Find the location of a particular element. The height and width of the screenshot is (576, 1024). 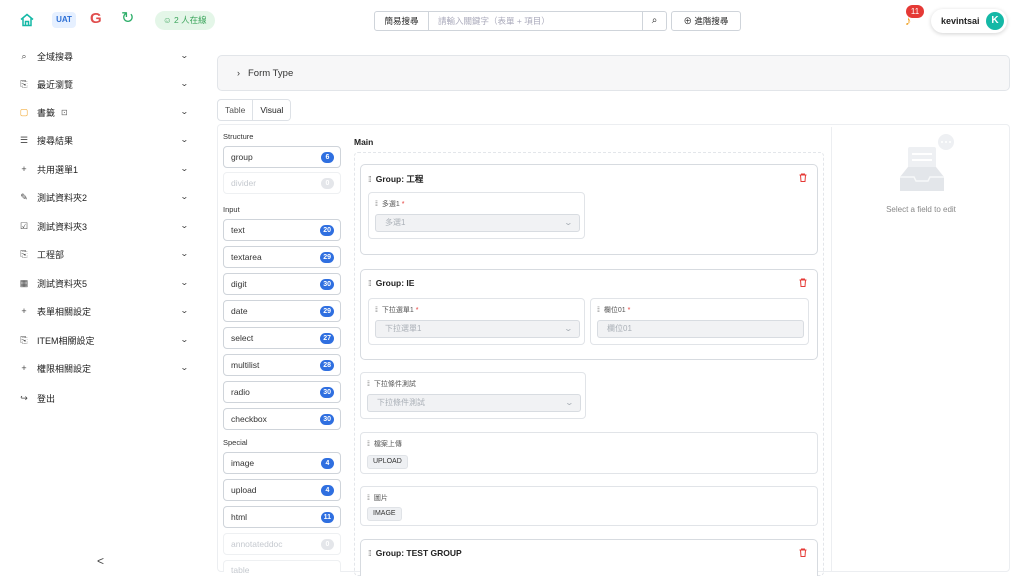

palette-item-label: checkbox is located at coordinates (249, 419).